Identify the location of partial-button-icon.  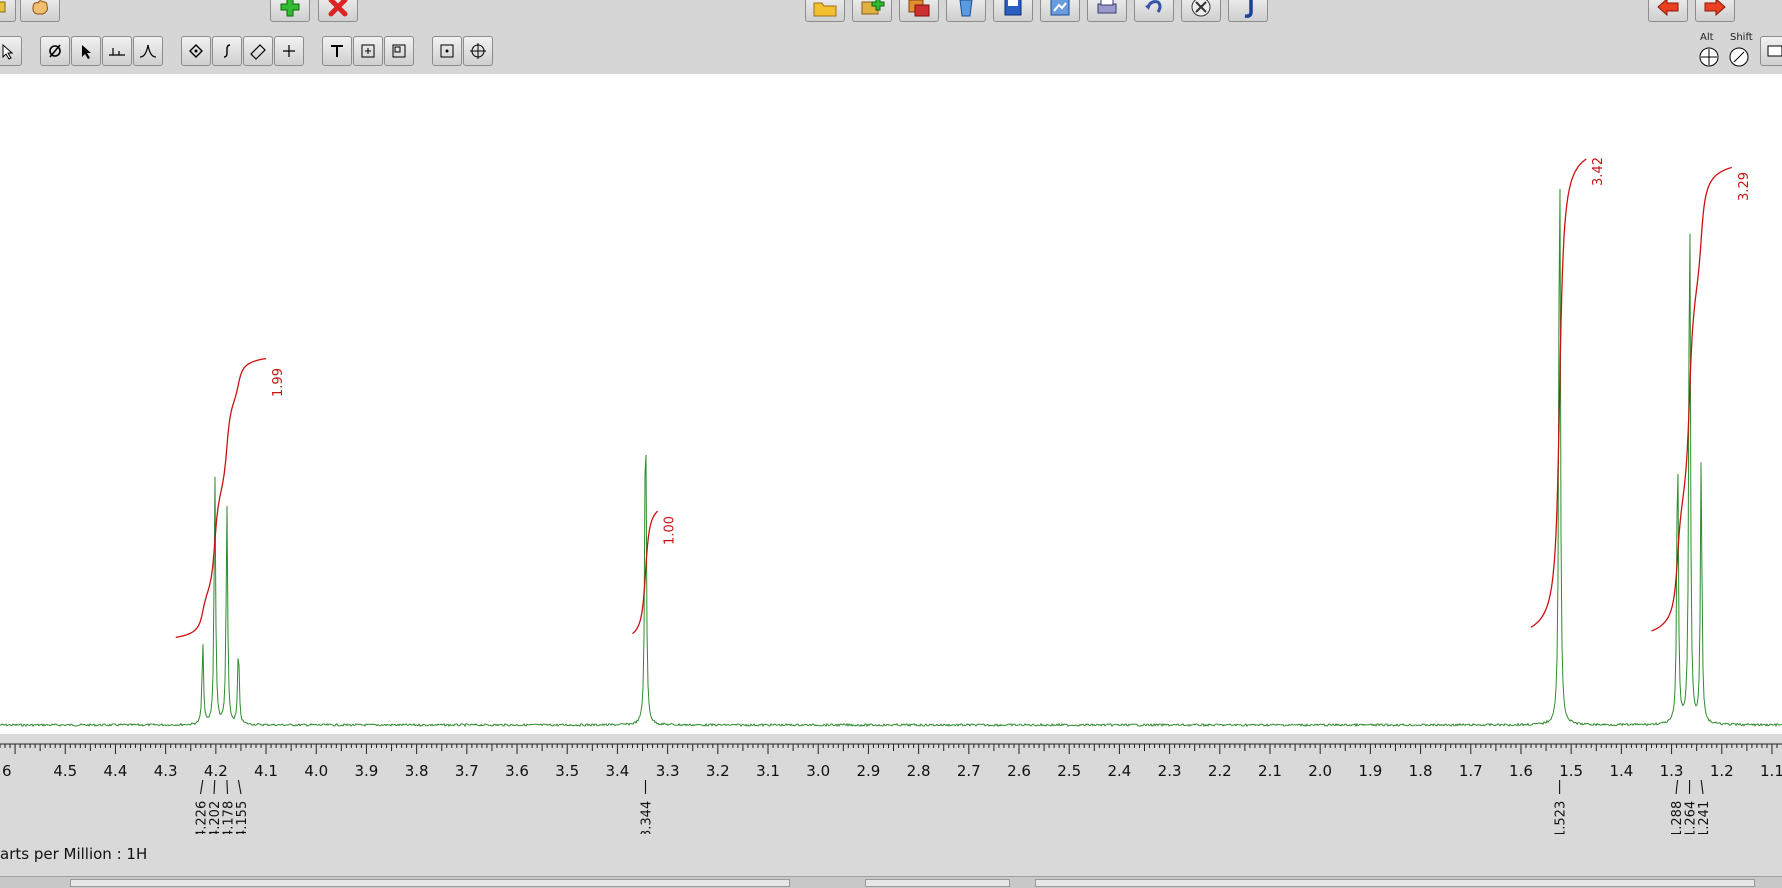
(8, 11).